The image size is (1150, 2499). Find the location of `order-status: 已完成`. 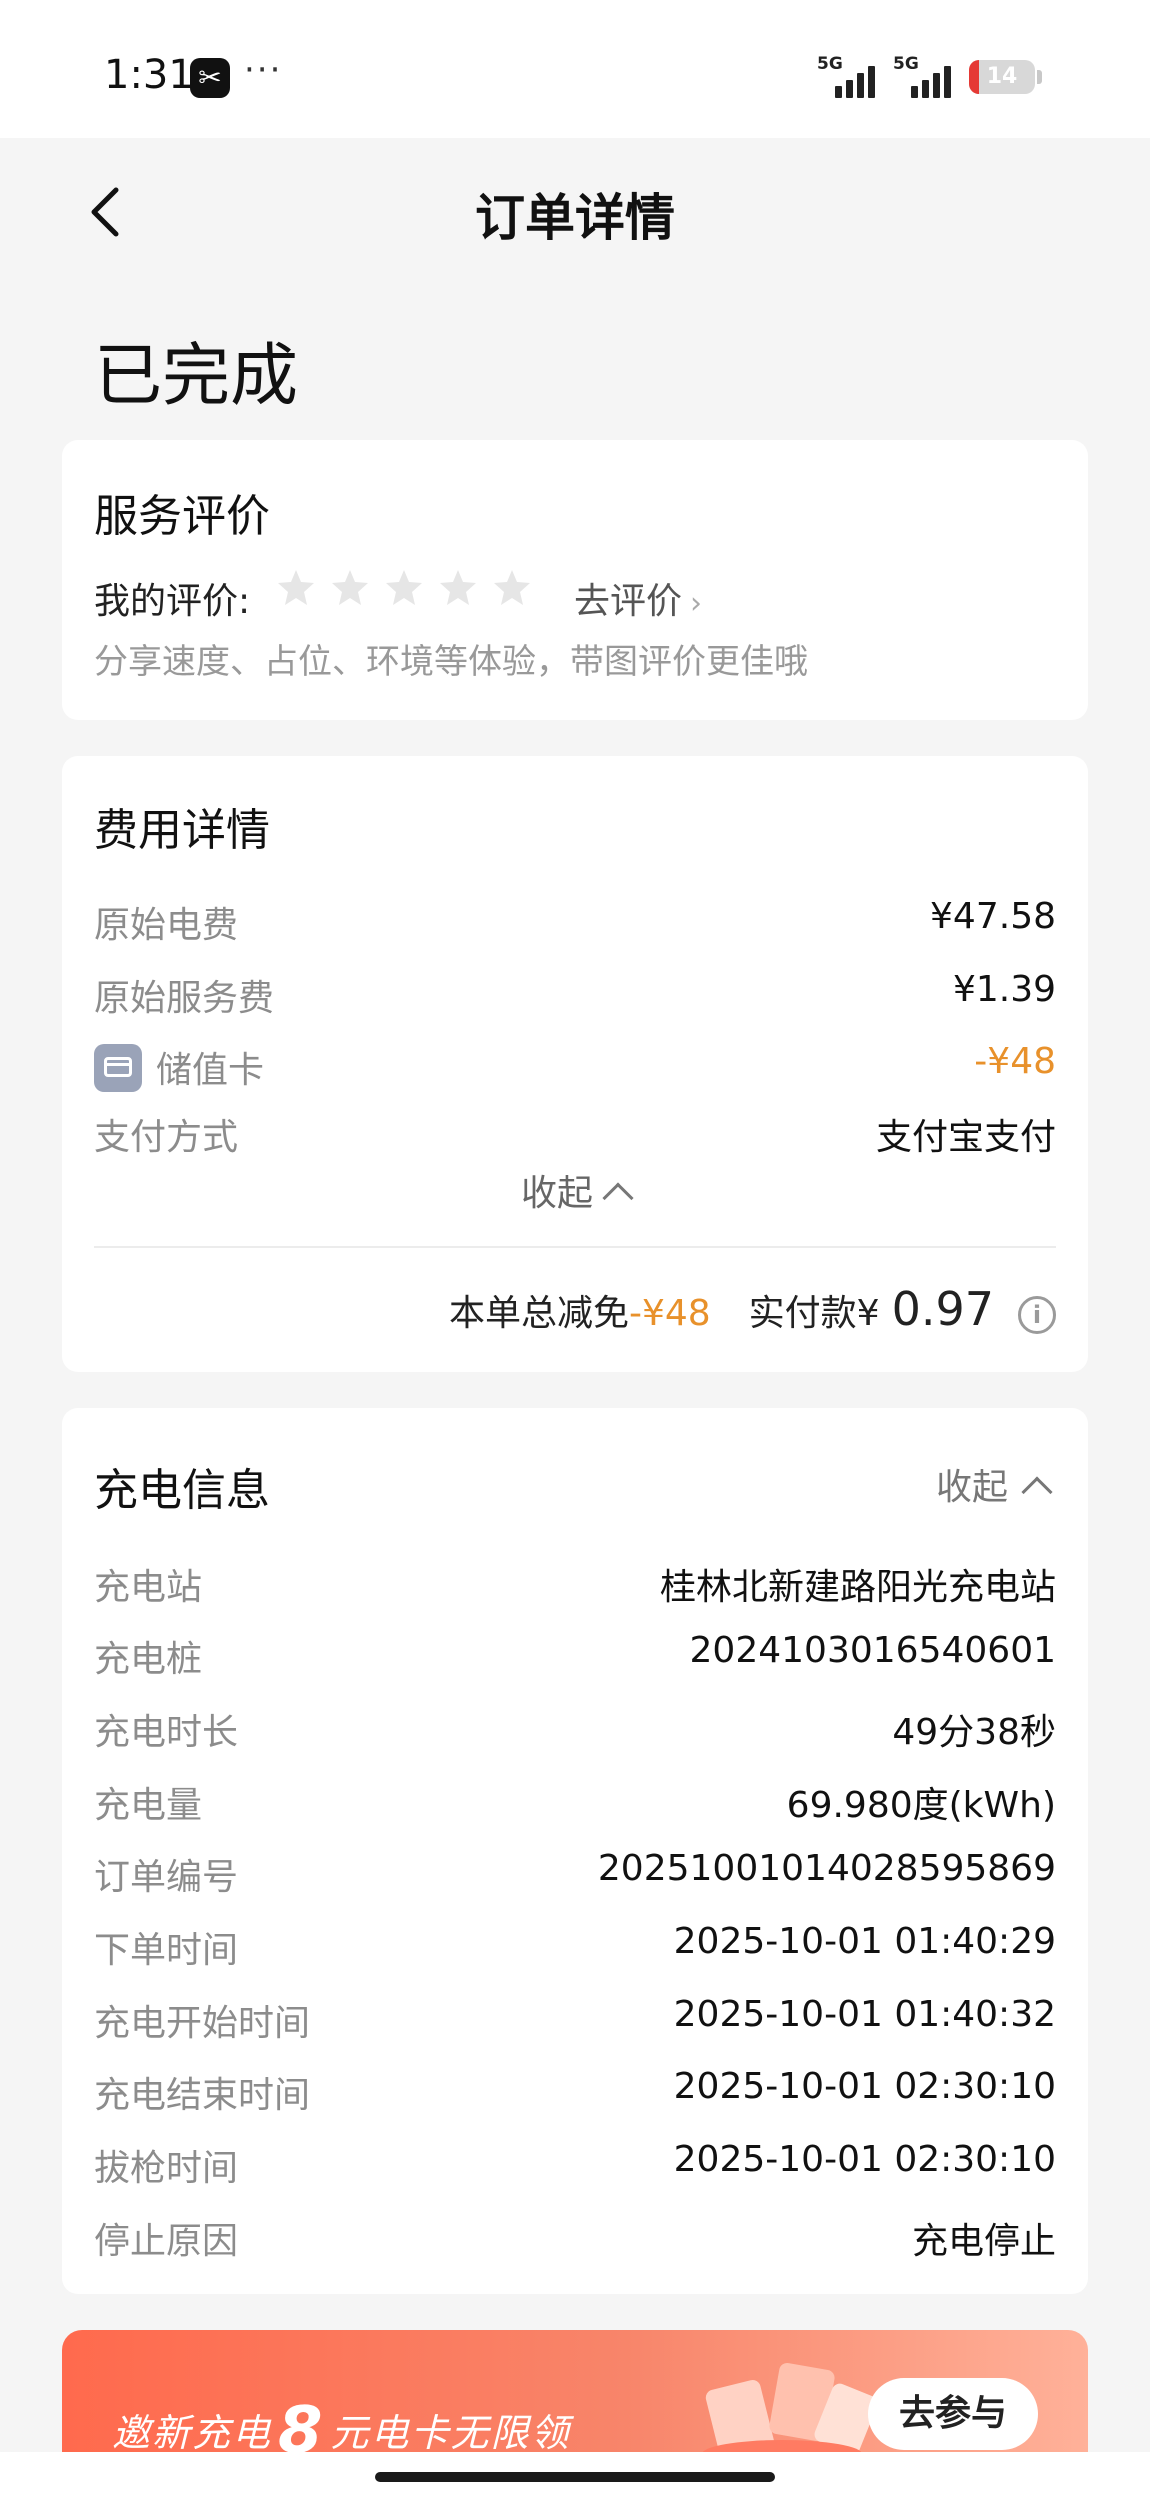

order-status: 已完成 is located at coordinates (196, 376).